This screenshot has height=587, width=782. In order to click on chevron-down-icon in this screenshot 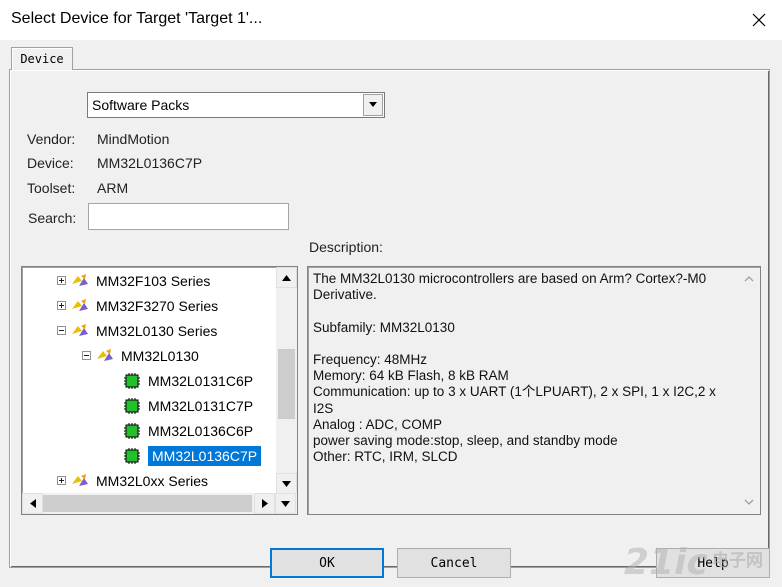, I will do `click(373, 104)`.